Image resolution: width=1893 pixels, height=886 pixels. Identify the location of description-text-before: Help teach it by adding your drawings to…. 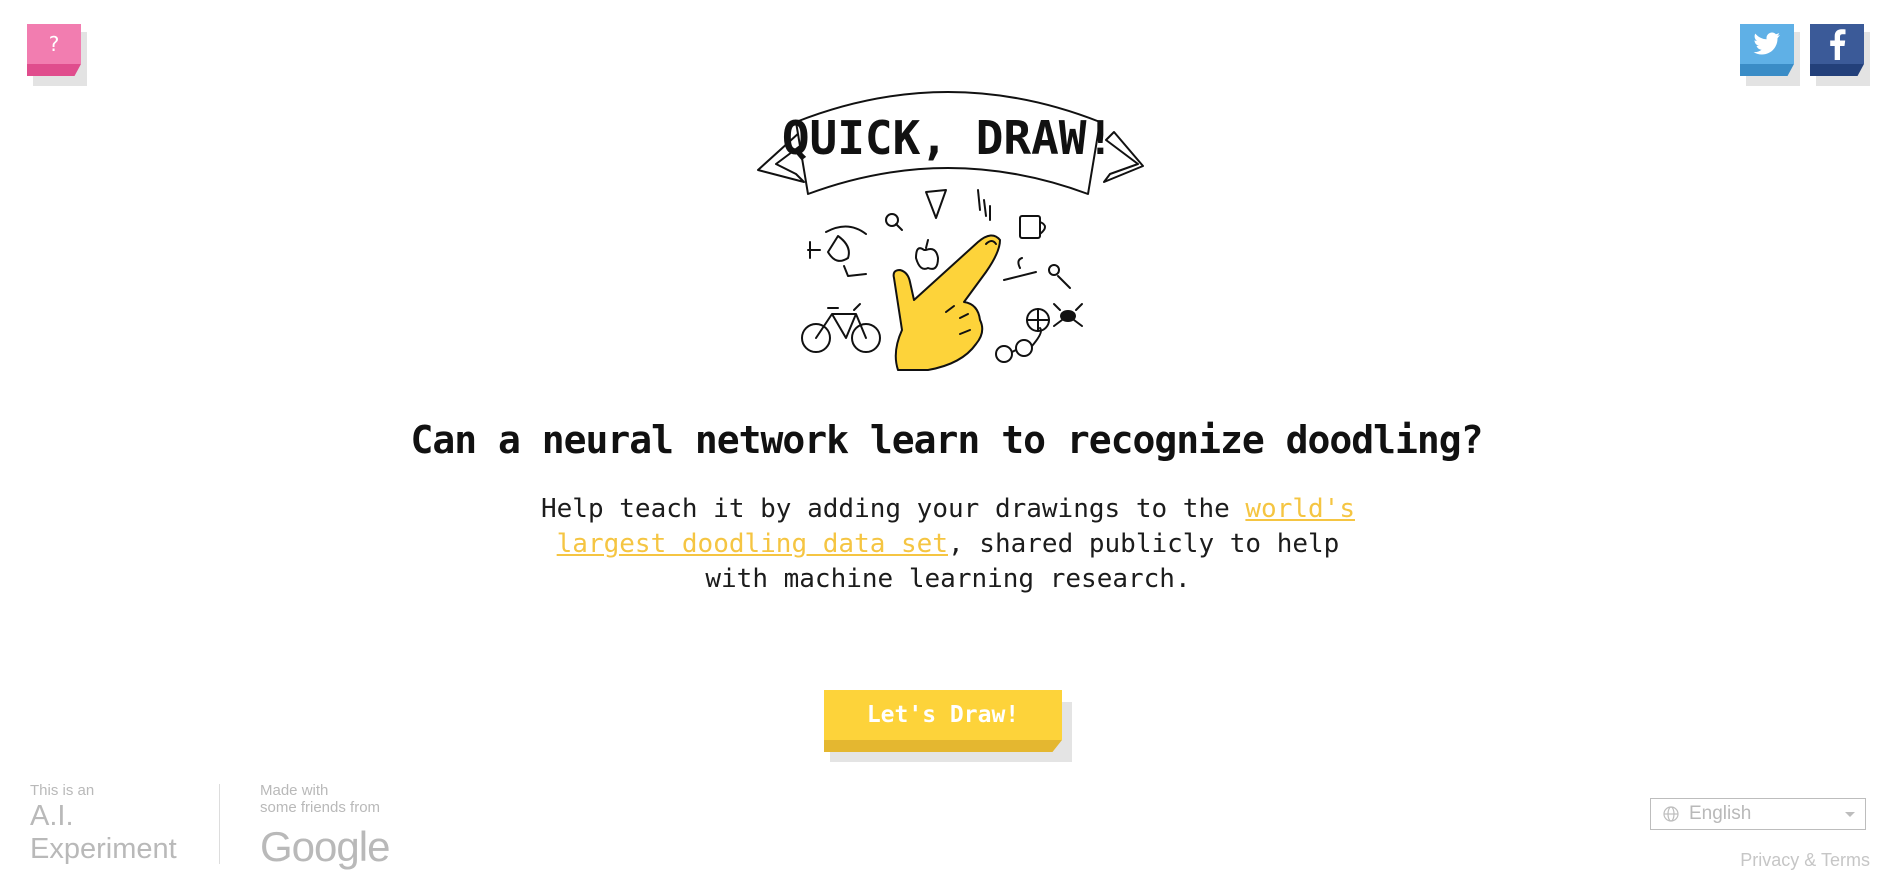
(893, 509).